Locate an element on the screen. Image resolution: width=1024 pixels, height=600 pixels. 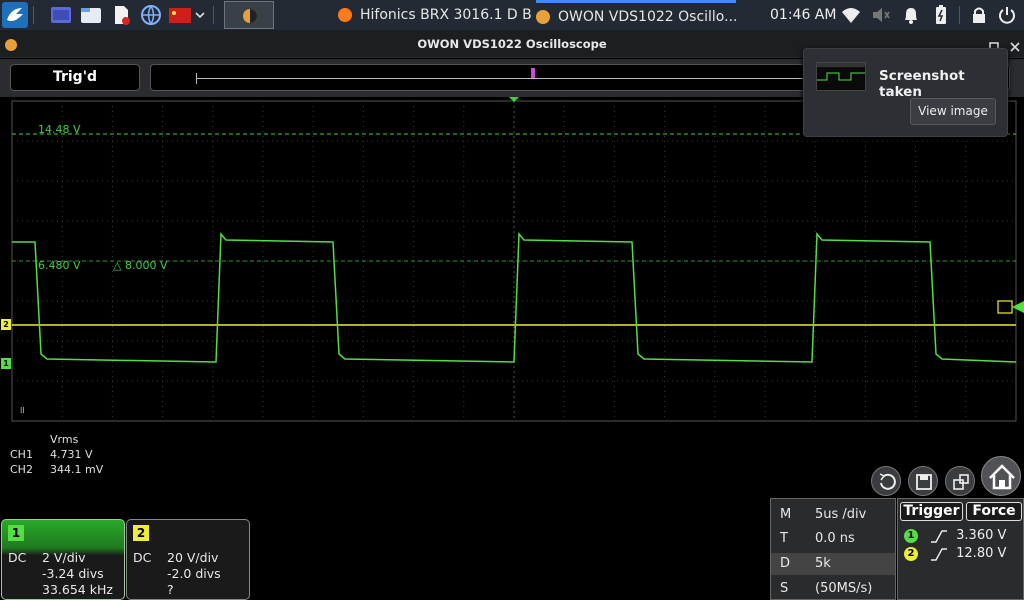
trigger-panel: Trigger Force 1 3.360 V 2 12.80 V is located at coordinates (960, 549).